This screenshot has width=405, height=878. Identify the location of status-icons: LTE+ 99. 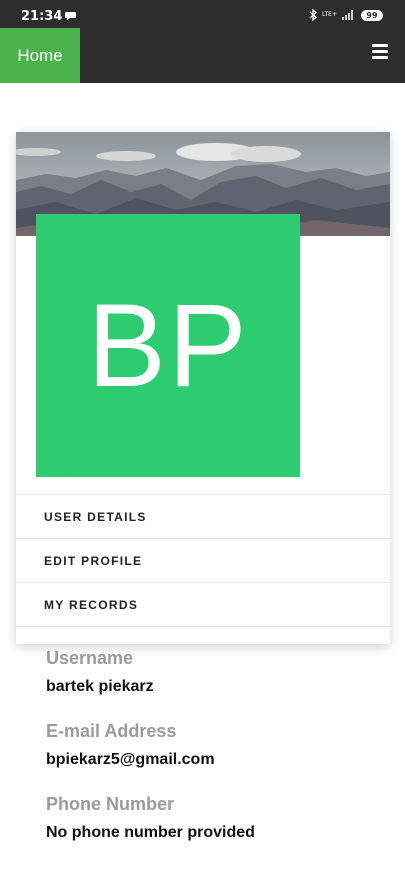
(345, 15).